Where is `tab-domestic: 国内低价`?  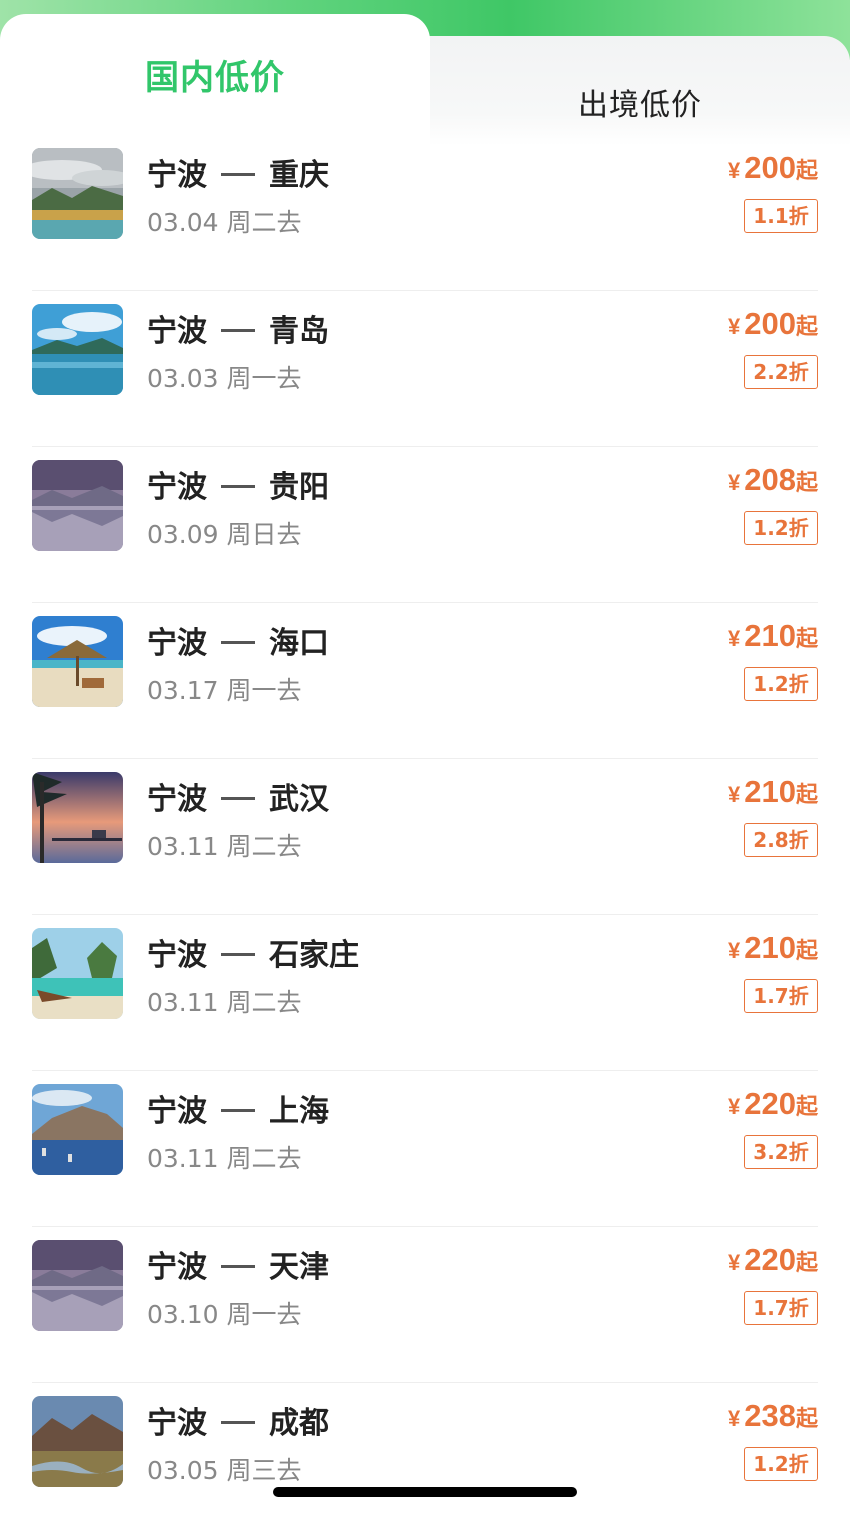
tab-domestic: 国内低价 is located at coordinates (215, 79).